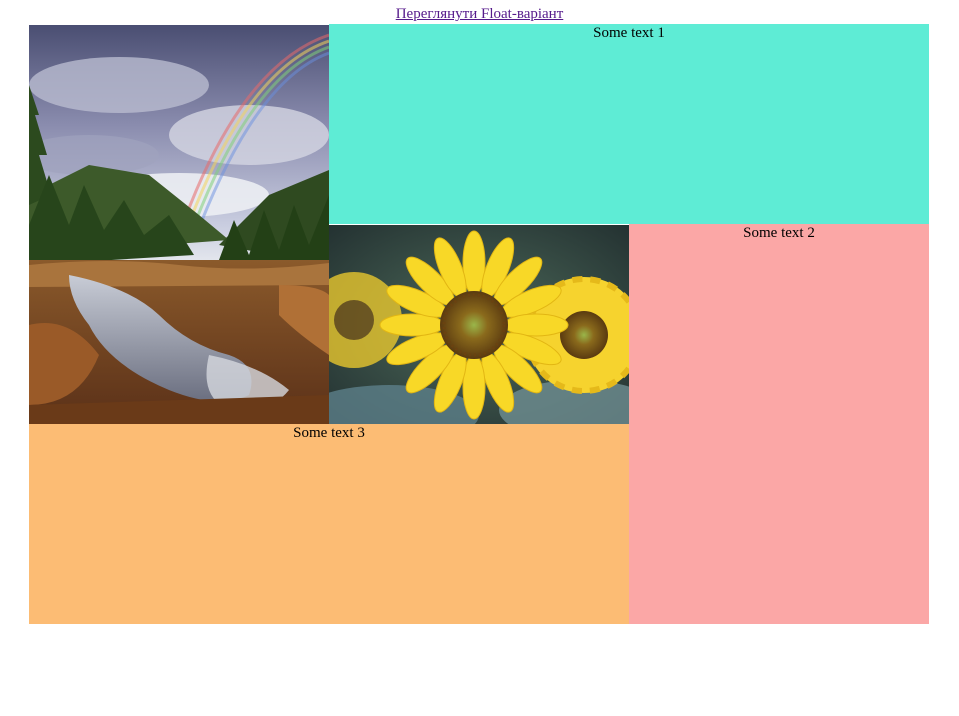 The image size is (959, 716). I want to click on text-block-1-label: Some text 1, so click(629, 33).